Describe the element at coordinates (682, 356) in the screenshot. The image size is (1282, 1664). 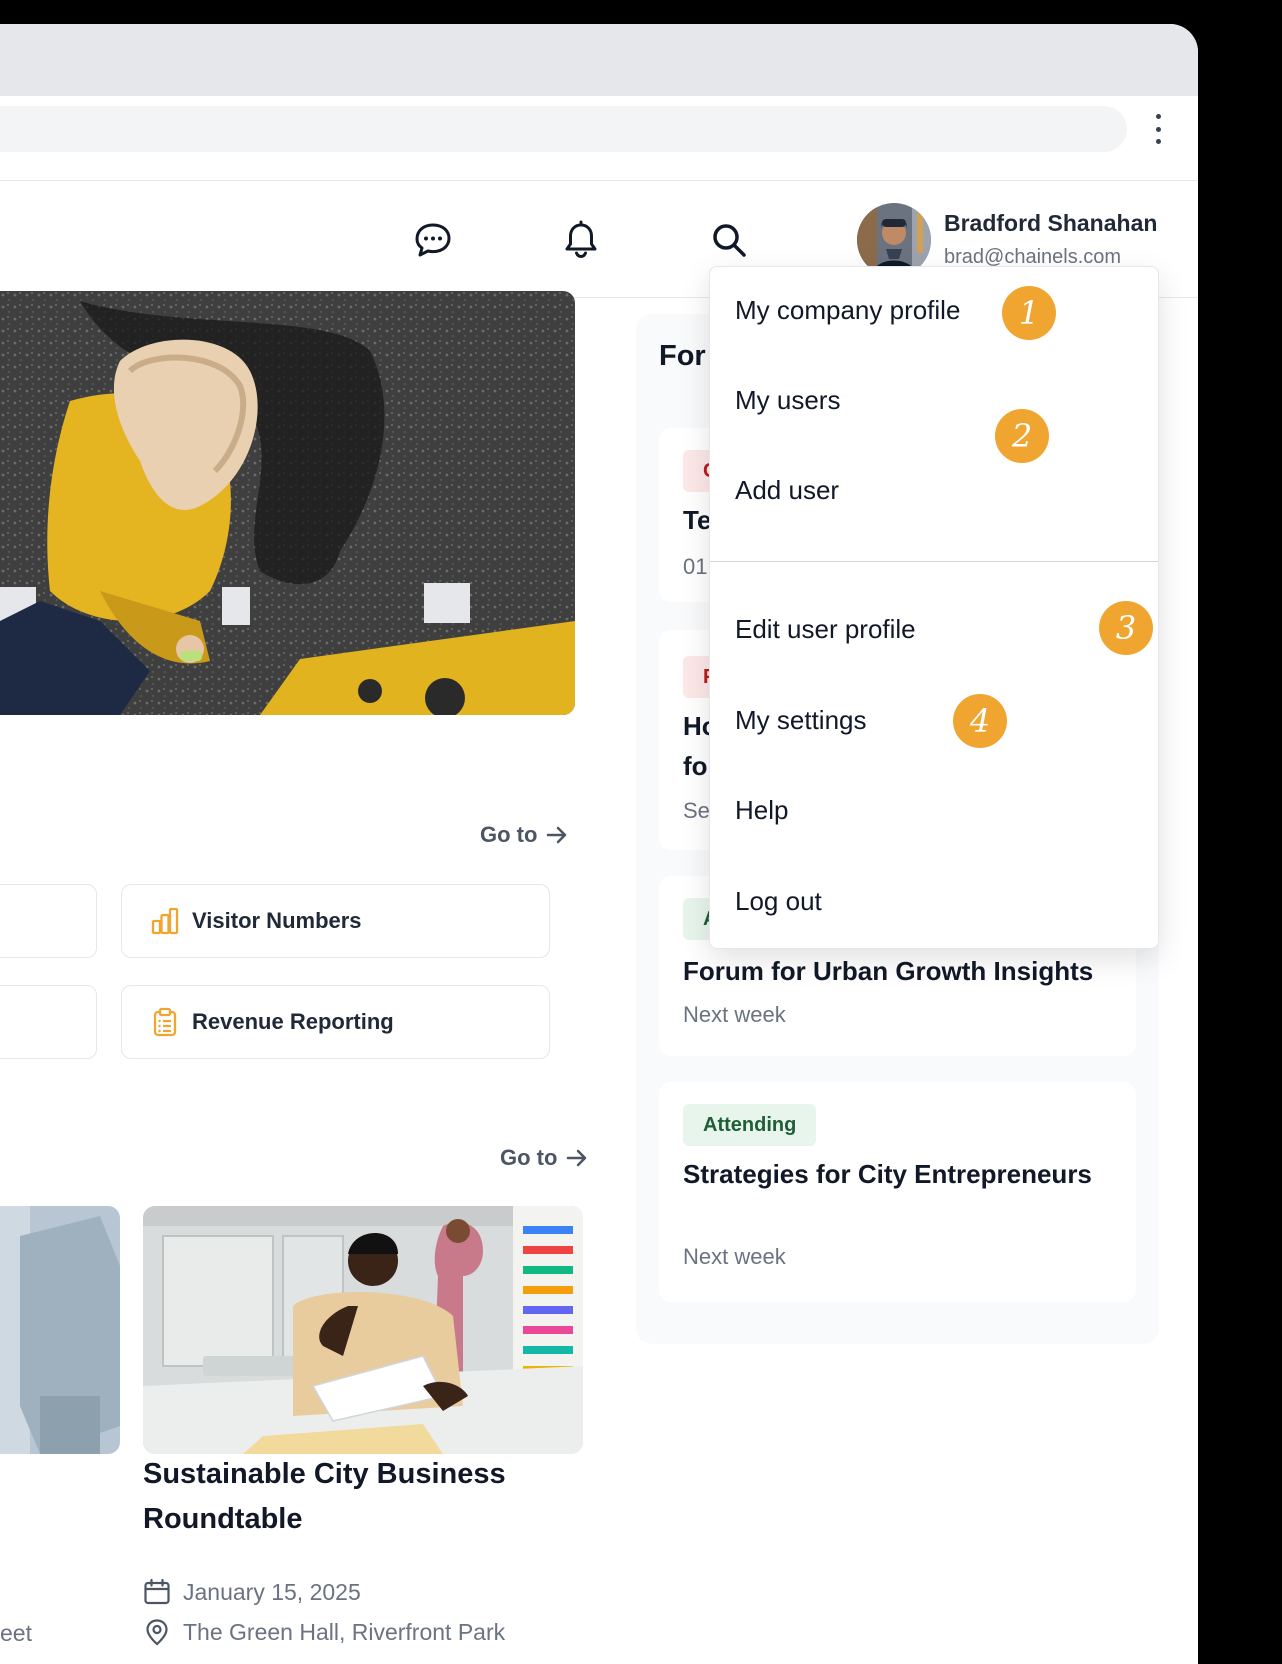
I see `panel-title: For` at that location.